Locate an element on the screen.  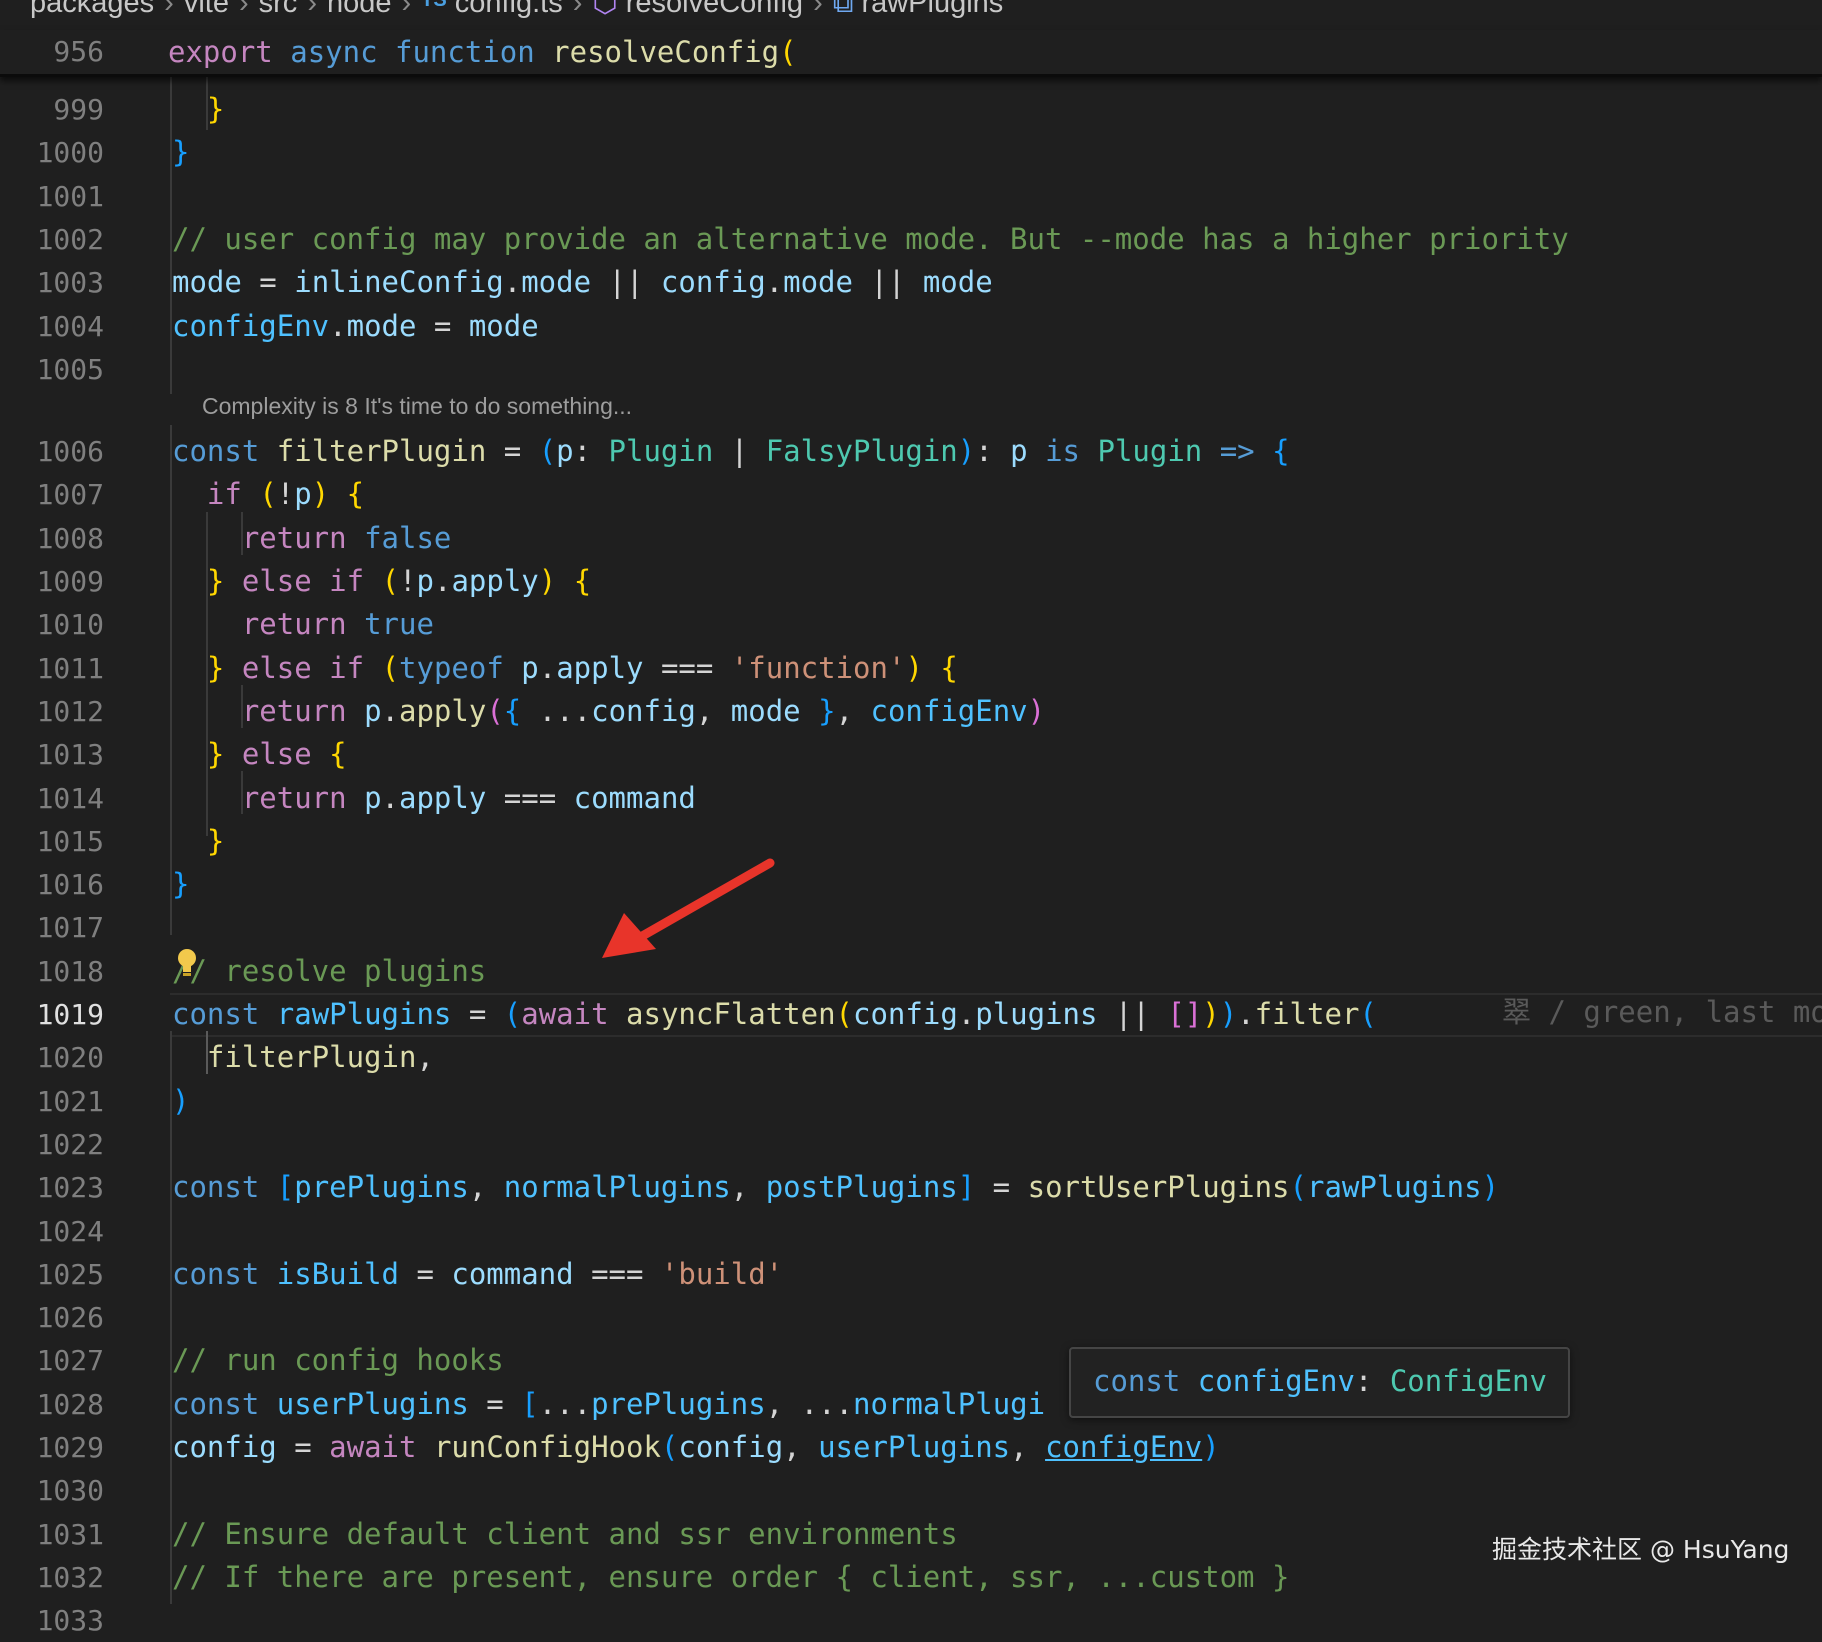
breadcrumb-item-node: node is located at coordinates (359, 9).